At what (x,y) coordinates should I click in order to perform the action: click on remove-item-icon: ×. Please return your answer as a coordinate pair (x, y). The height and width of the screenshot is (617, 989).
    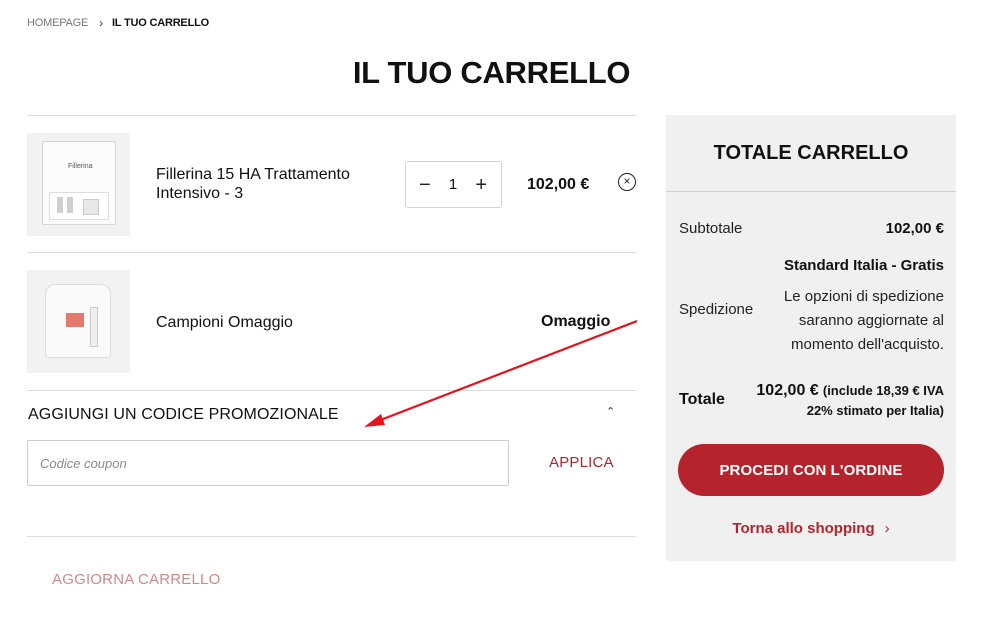
    Looking at the image, I should click on (627, 182).